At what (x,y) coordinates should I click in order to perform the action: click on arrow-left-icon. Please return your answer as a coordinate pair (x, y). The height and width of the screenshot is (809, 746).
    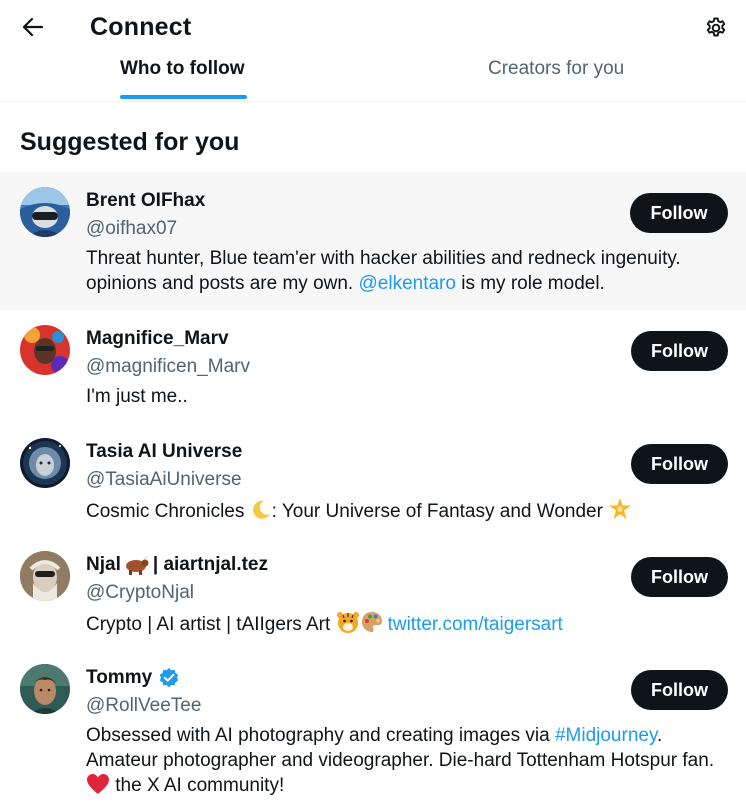
    Looking at the image, I should click on (33, 27).